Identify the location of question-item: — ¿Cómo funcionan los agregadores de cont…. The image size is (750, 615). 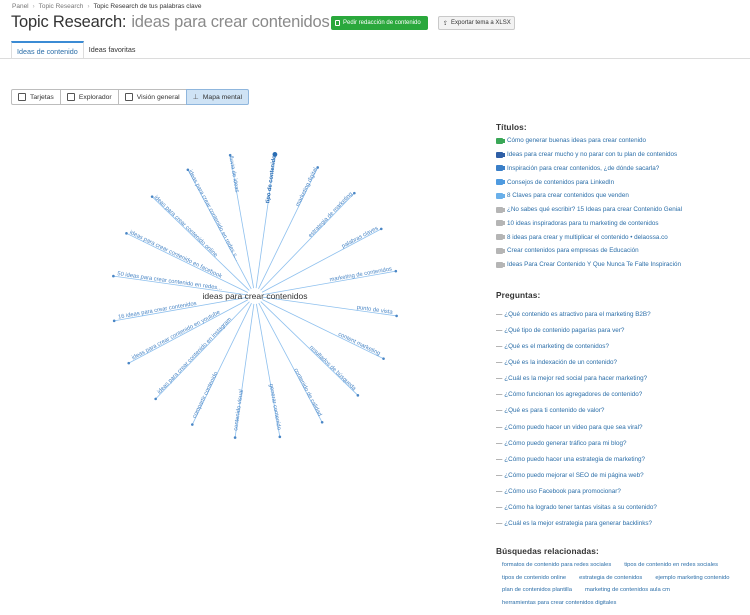
(621, 395).